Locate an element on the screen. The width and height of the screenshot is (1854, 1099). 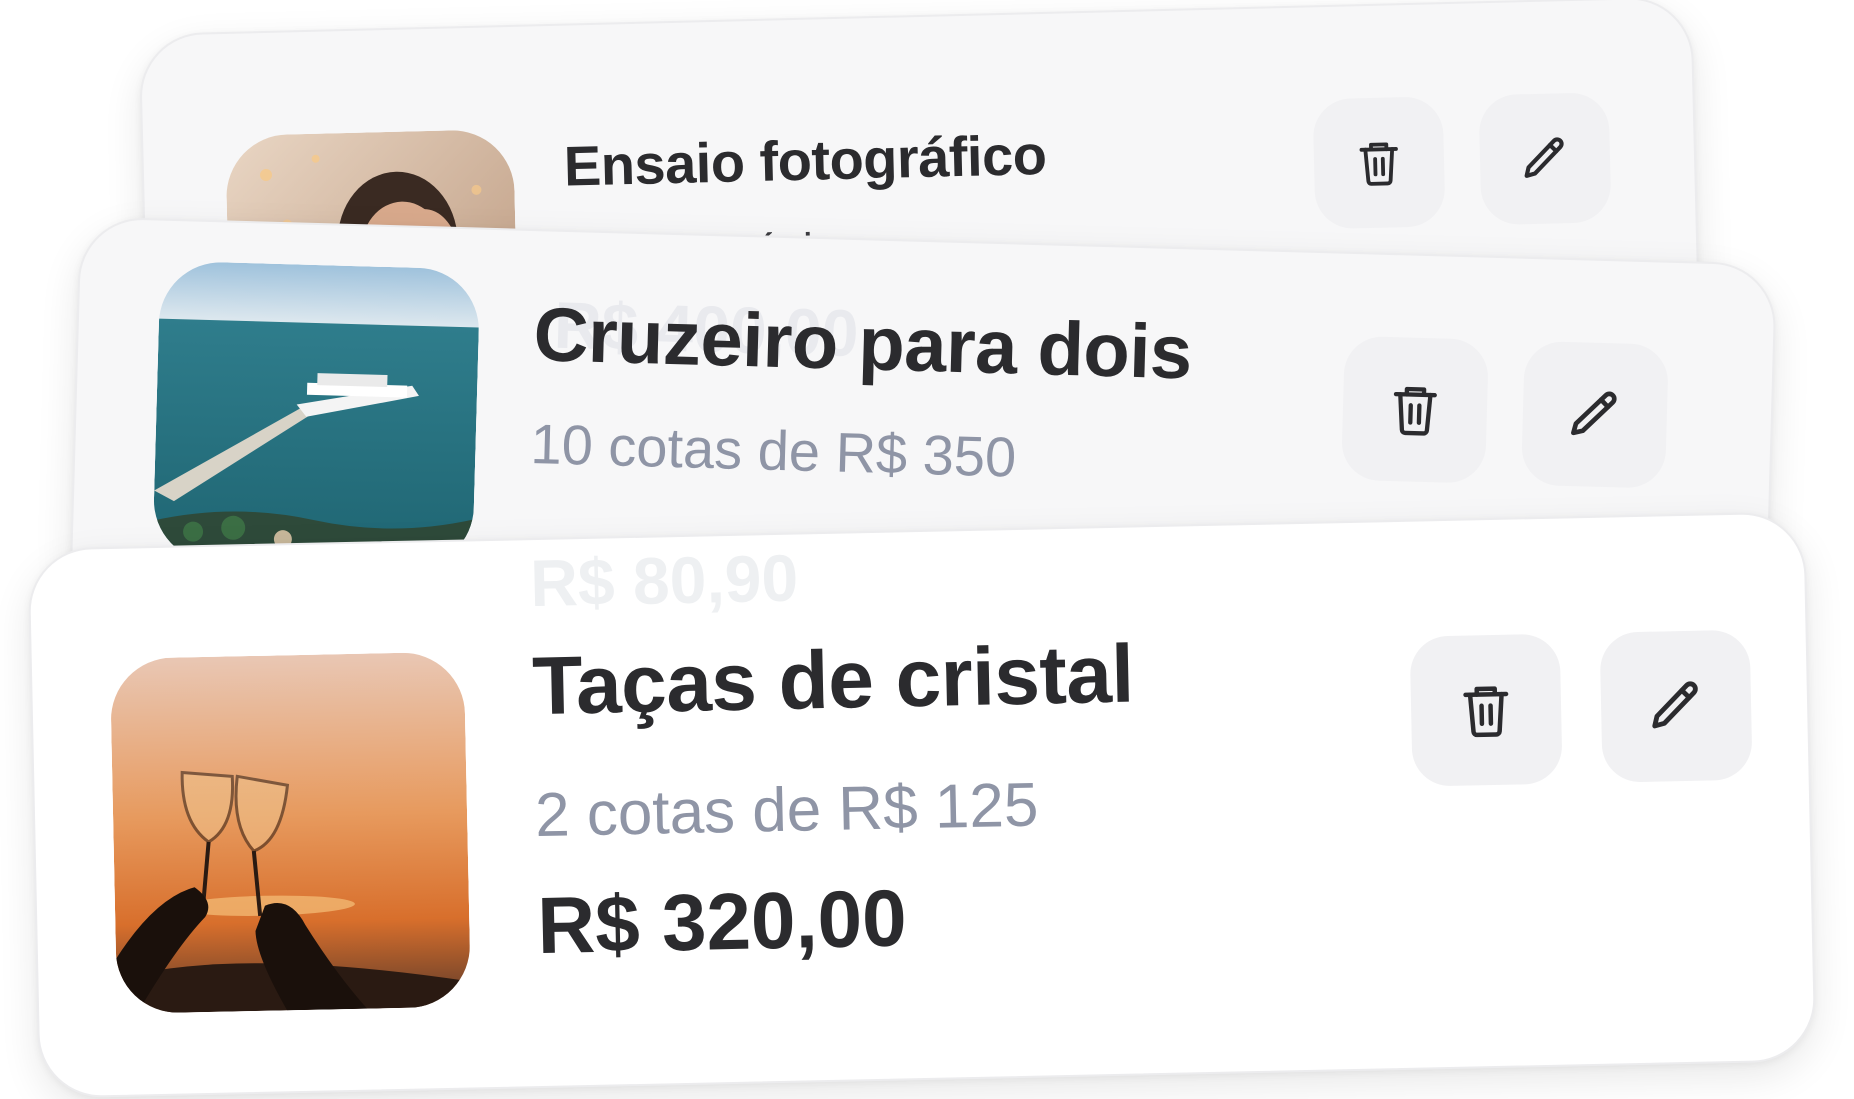
gift-subtitle: 10 cotas de R$ 350 is located at coordinates (773, 450).